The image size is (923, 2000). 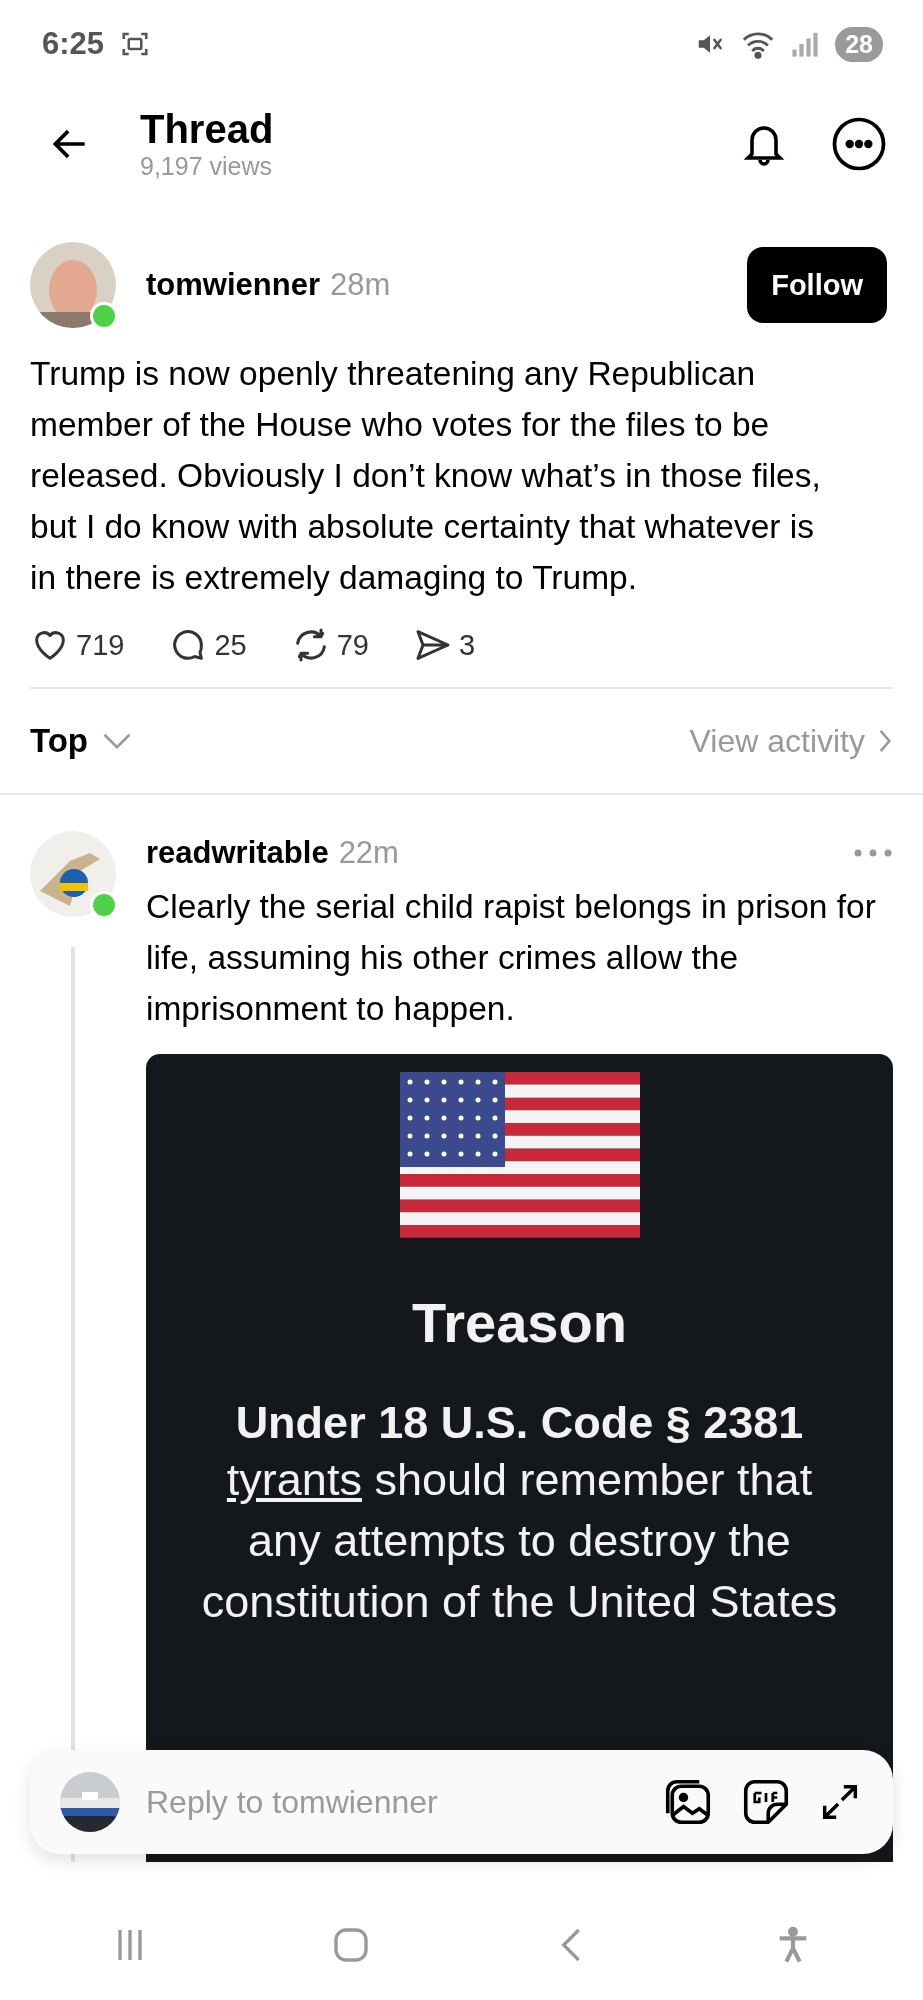 What do you see at coordinates (817, 285) in the screenshot?
I see `follow-button: Follow` at bounding box center [817, 285].